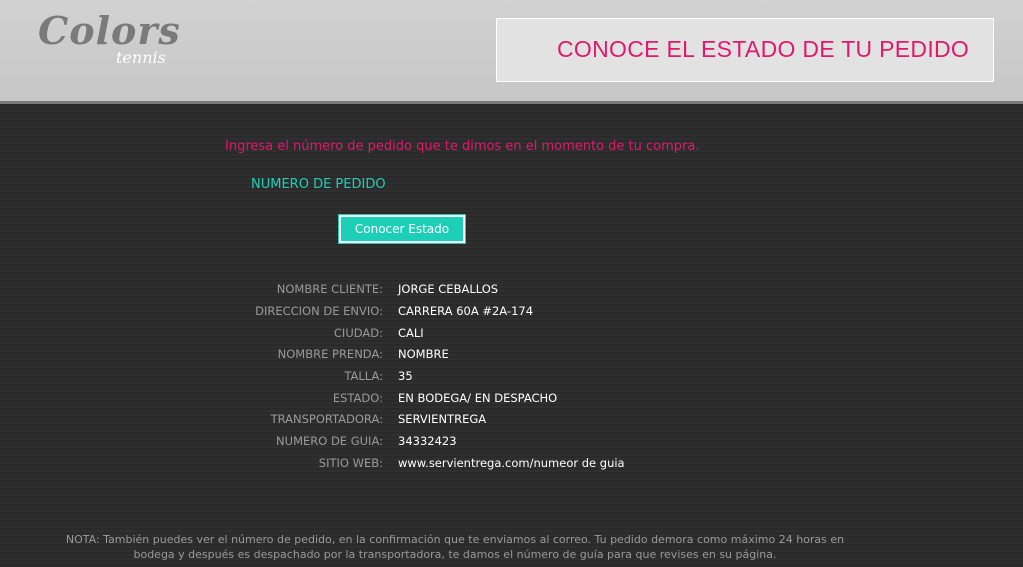 The image size is (1023, 567). Describe the element at coordinates (511, 422) in the screenshot. I see `detail-row-carrier: TRANSPORTADORA: SERVIENTREGA` at that location.